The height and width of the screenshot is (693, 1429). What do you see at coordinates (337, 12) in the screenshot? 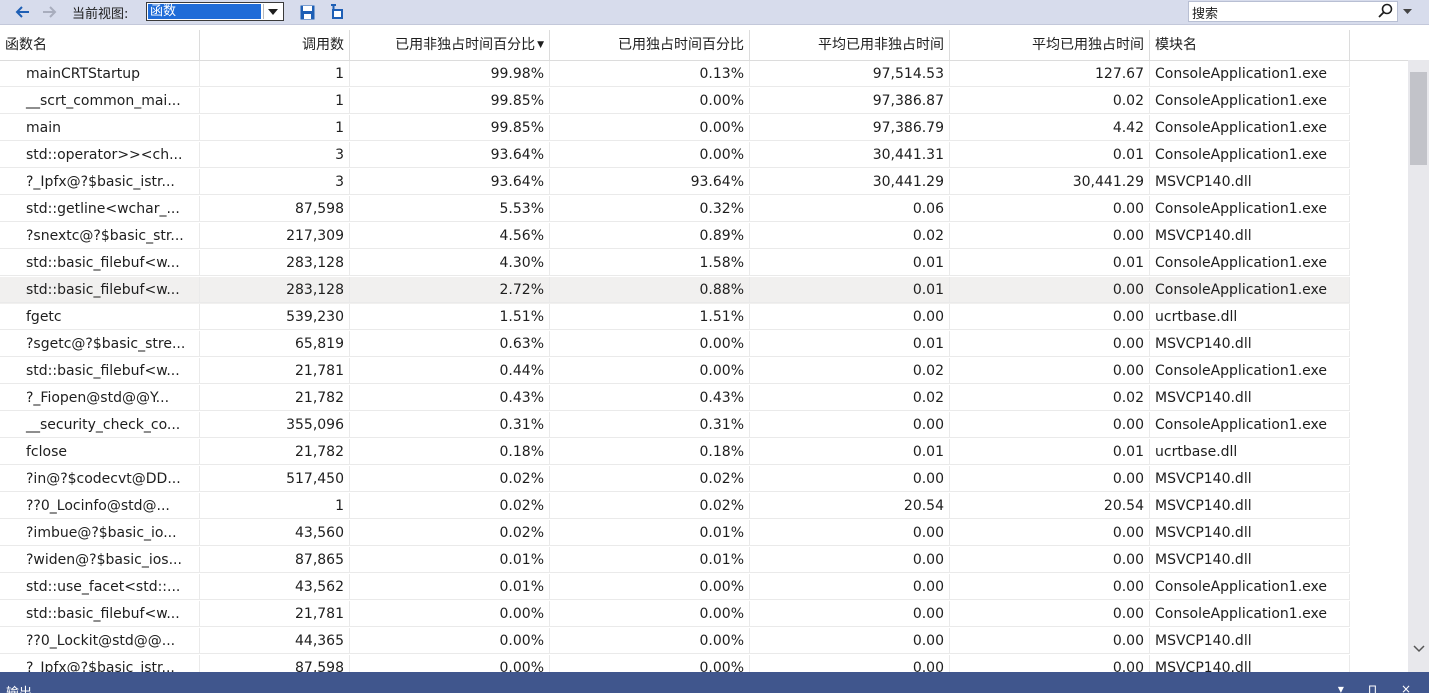
I see `export-button` at bounding box center [337, 12].